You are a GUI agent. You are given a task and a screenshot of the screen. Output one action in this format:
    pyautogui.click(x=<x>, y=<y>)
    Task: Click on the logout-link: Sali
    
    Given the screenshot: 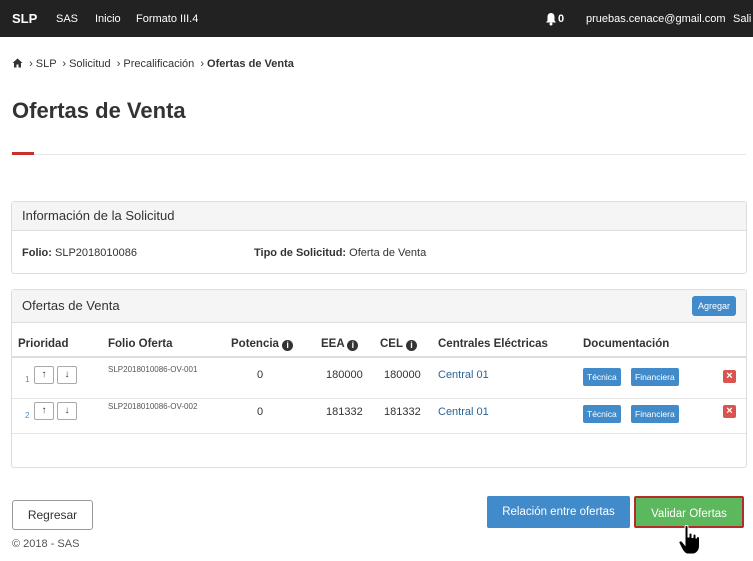 What is the action you would take?
    pyautogui.click(x=742, y=19)
    